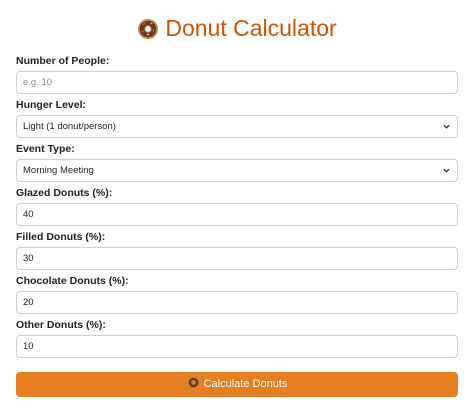 Image resolution: width=474 pixels, height=414 pixels. What do you see at coordinates (237, 214) in the screenshot?
I see `glazed-input` at bounding box center [237, 214].